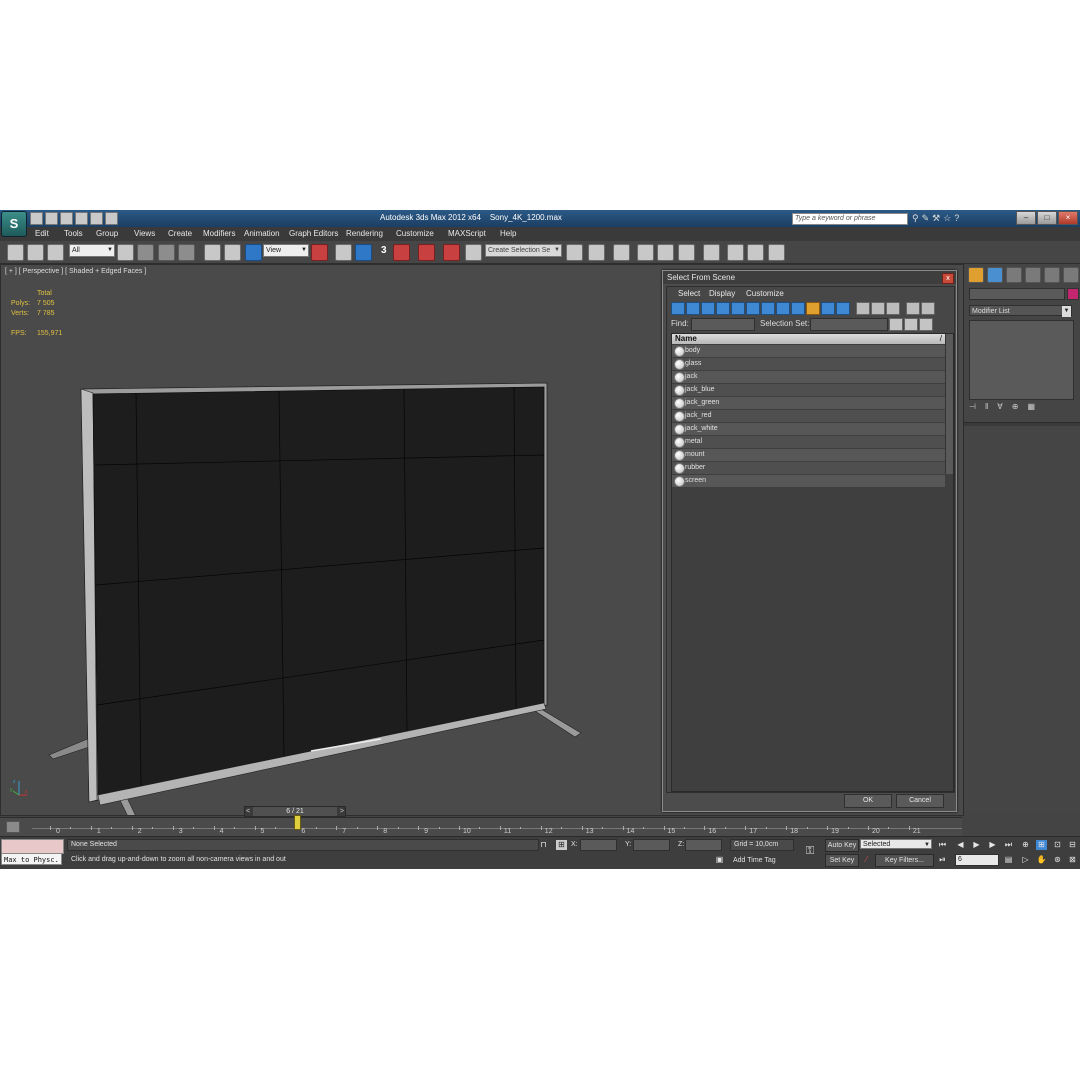 The image size is (1080, 1080). Describe the element at coordinates (893, 308) in the screenshot. I see `select-invert-icon` at that location.